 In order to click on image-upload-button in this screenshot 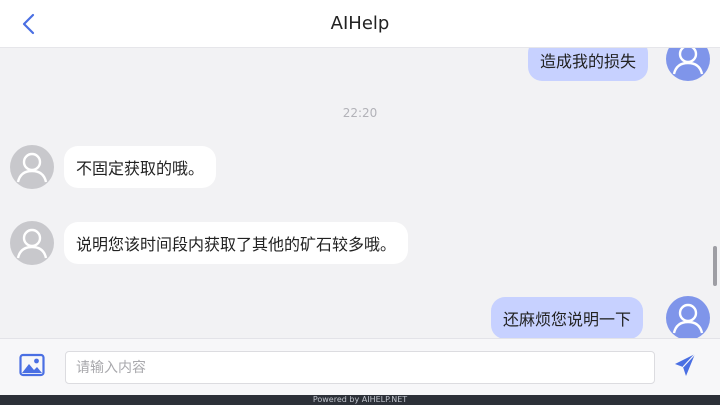, I will do `click(32, 365)`.